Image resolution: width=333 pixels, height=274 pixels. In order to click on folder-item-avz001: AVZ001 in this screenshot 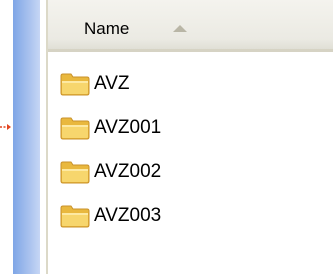, I will do `click(110, 128)`.